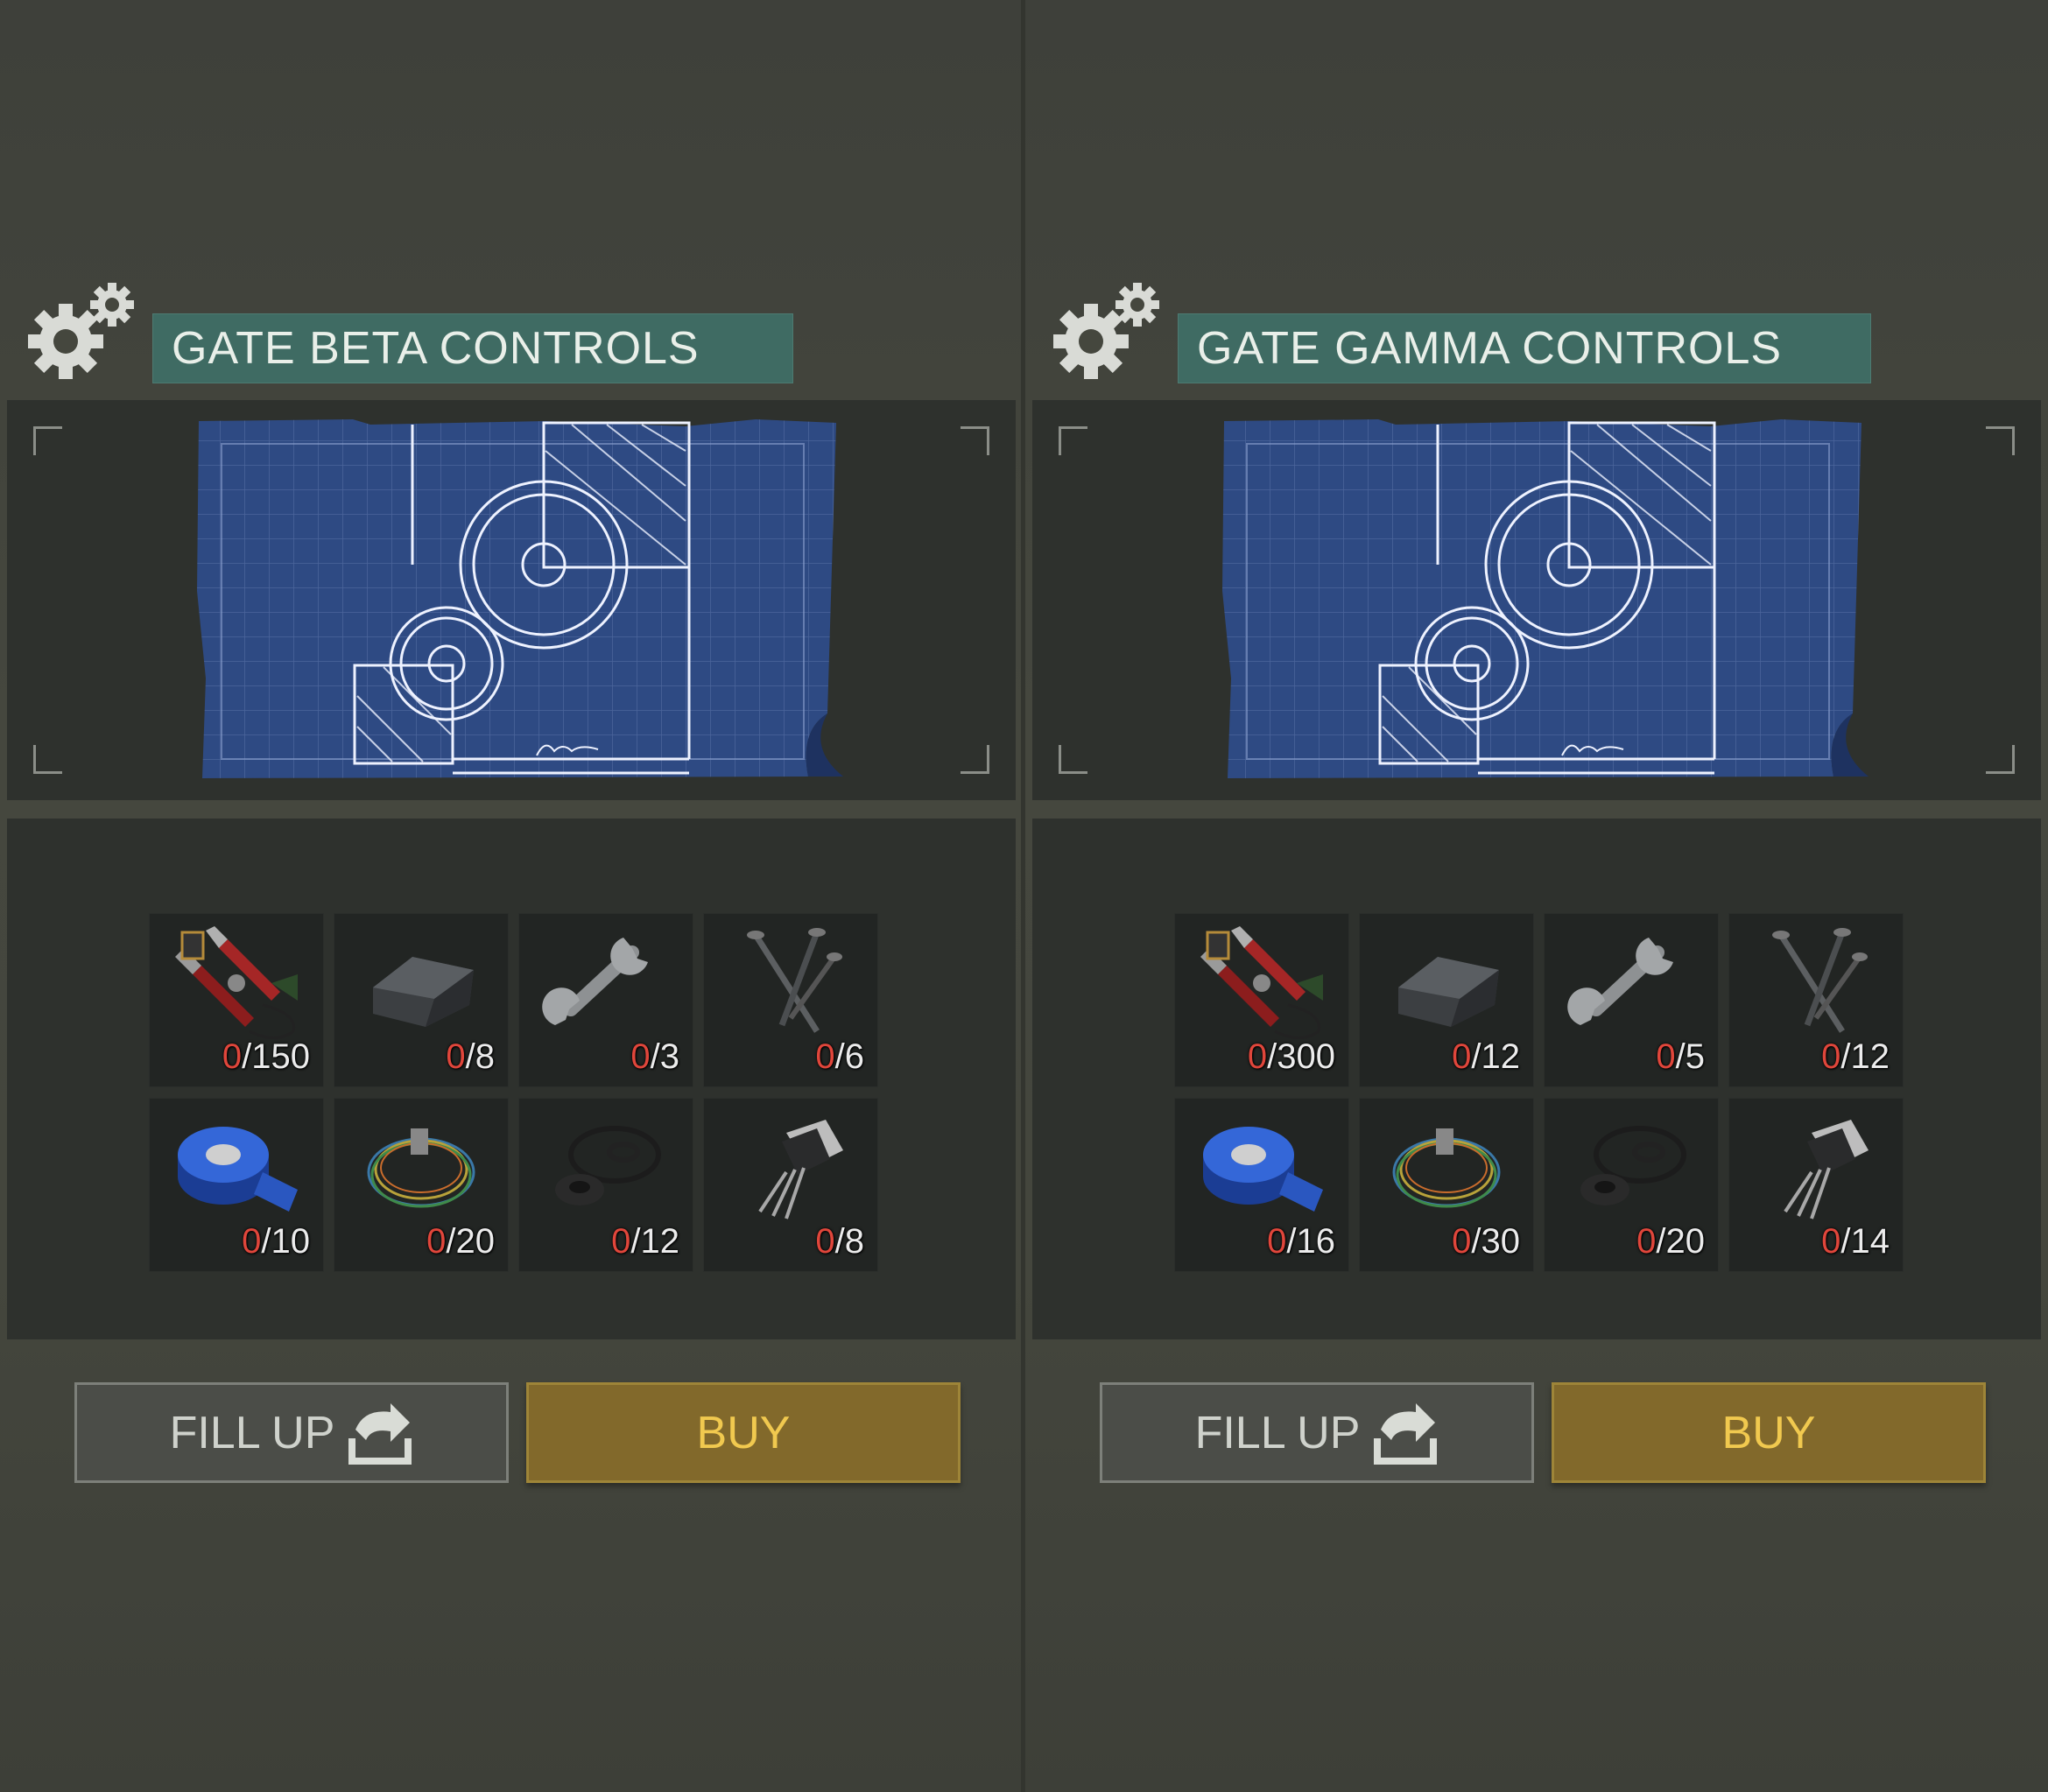 The image size is (2048, 1792). What do you see at coordinates (266, 1056) in the screenshot?
I see `resource-count: 0/150` at bounding box center [266, 1056].